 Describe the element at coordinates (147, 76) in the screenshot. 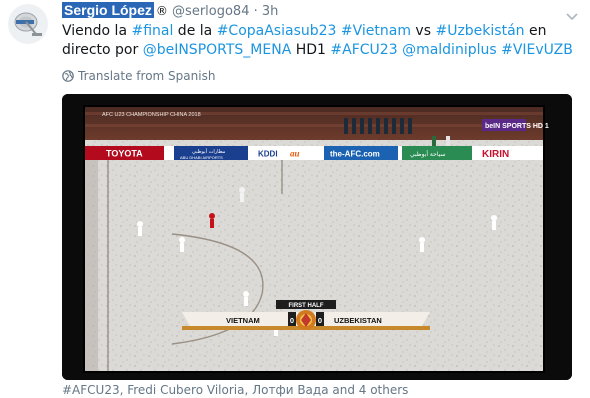

I see `translate-label: Translate from Spanish` at that location.